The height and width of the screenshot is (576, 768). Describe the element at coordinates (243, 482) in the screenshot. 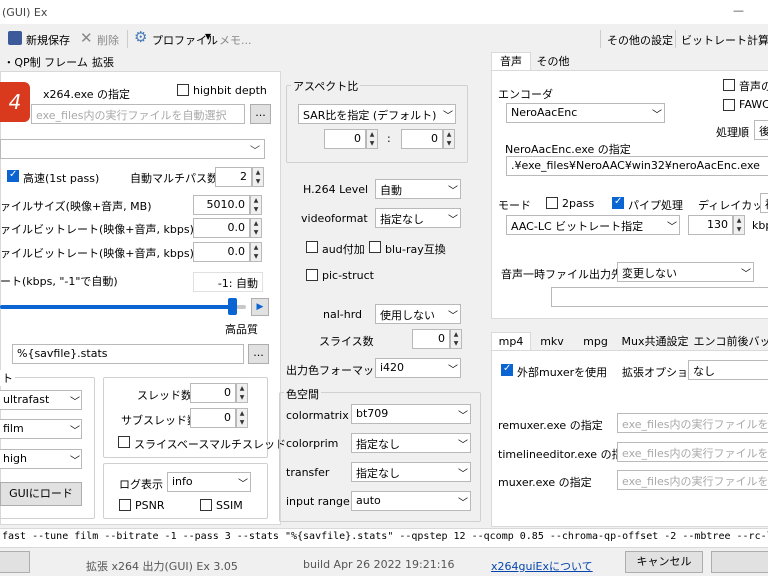

I see `log-dropdown-arrow-icon: ﹀` at that location.